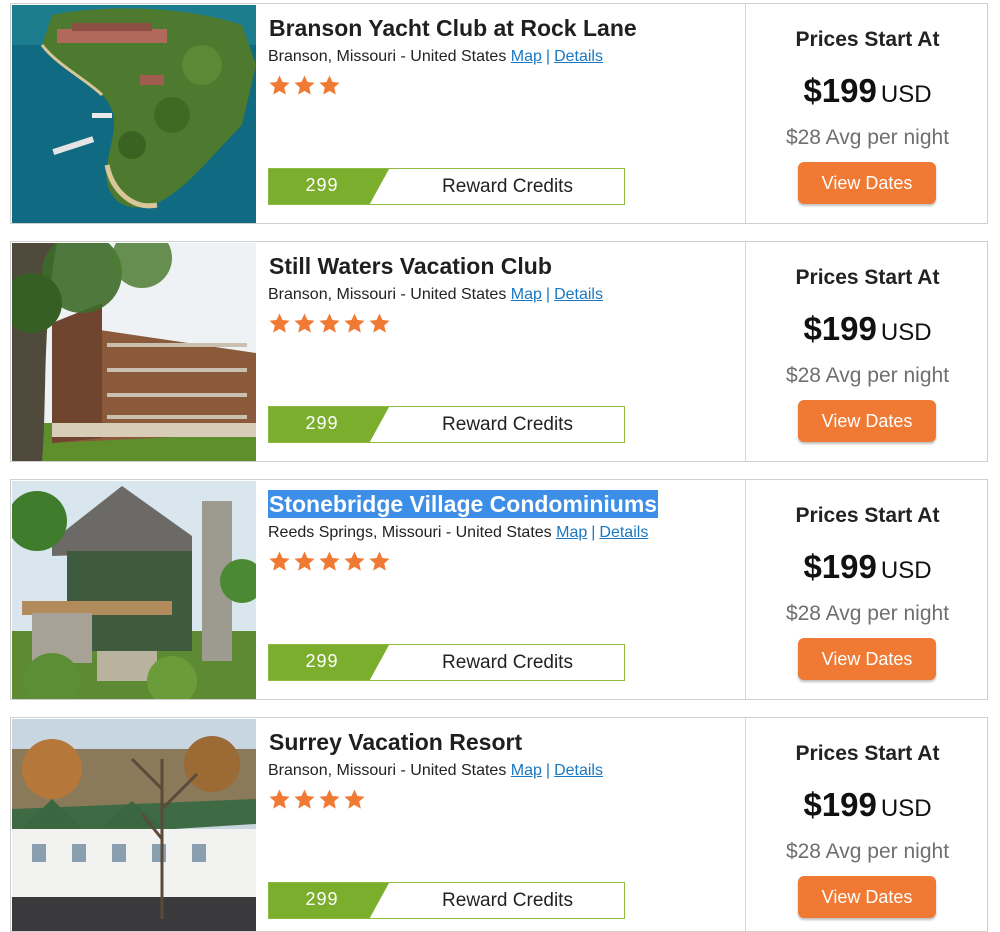  What do you see at coordinates (463, 504) in the screenshot?
I see `resort-name-selected: Stonebridge Village Condominiums` at bounding box center [463, 504].